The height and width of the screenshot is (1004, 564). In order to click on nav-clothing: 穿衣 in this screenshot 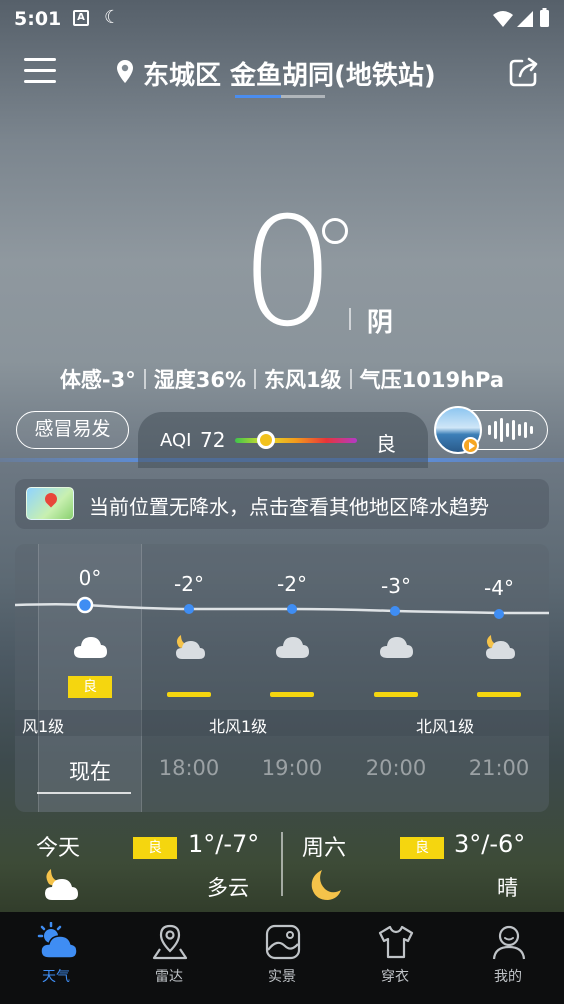, I will do `click(395, 958)`.